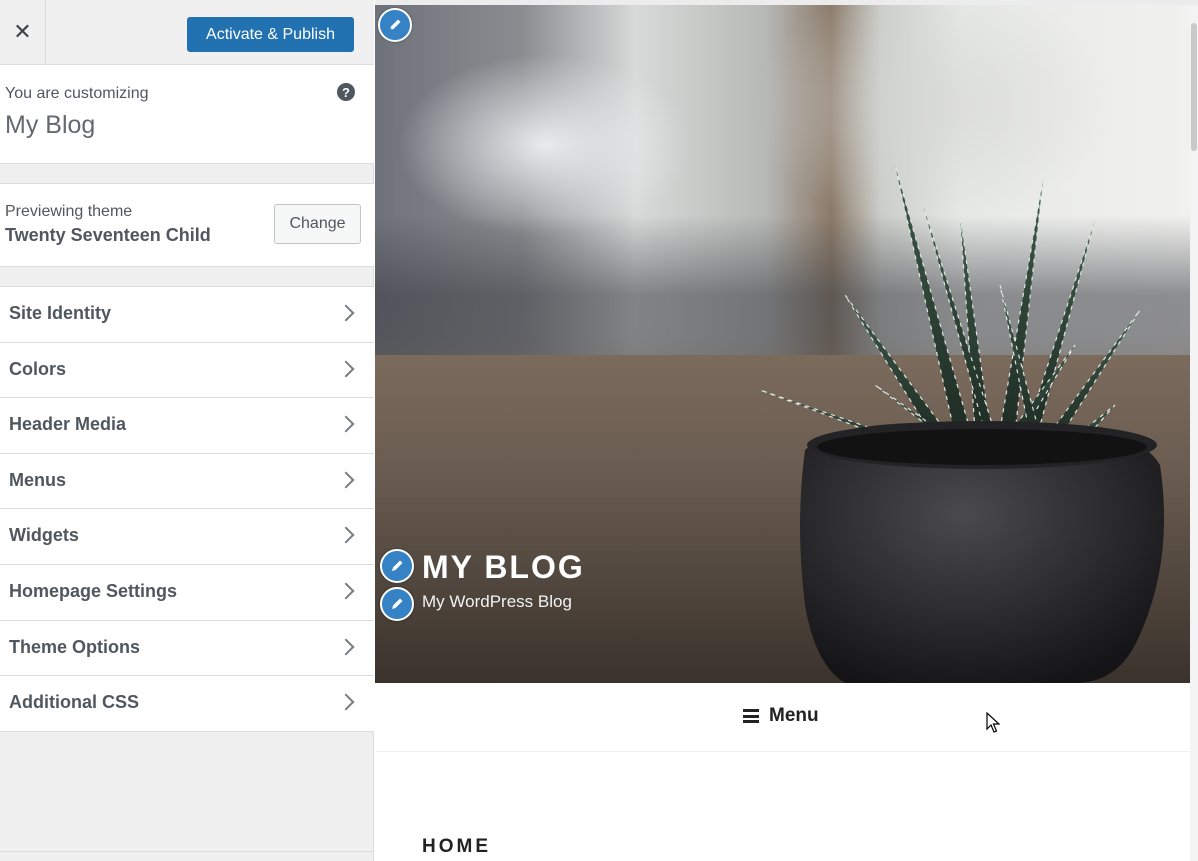 The image size is (1198, 861). What do you see at coordinates (503, 567) in the screenshot?
I see `site-title: MY BLOG` at bounding box center [503, 567].